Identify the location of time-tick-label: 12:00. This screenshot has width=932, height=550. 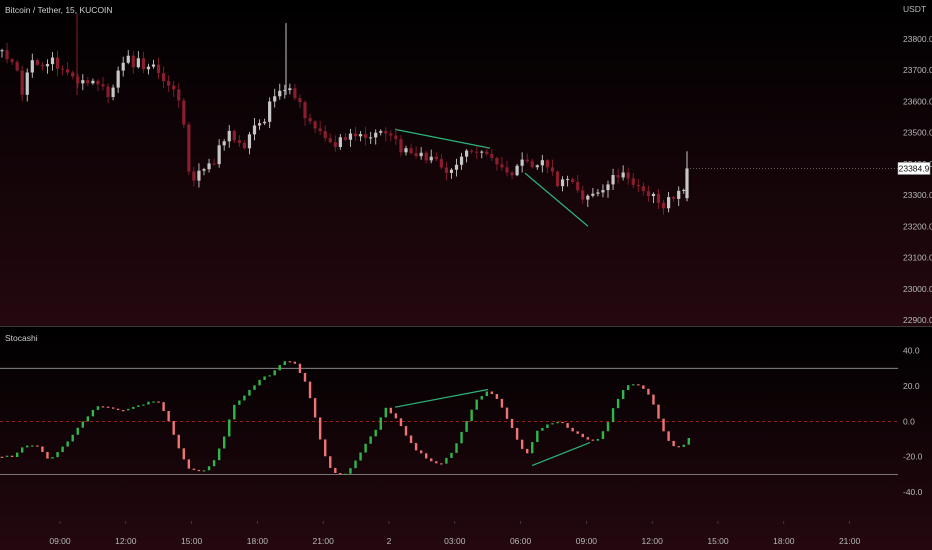
(653, 541).